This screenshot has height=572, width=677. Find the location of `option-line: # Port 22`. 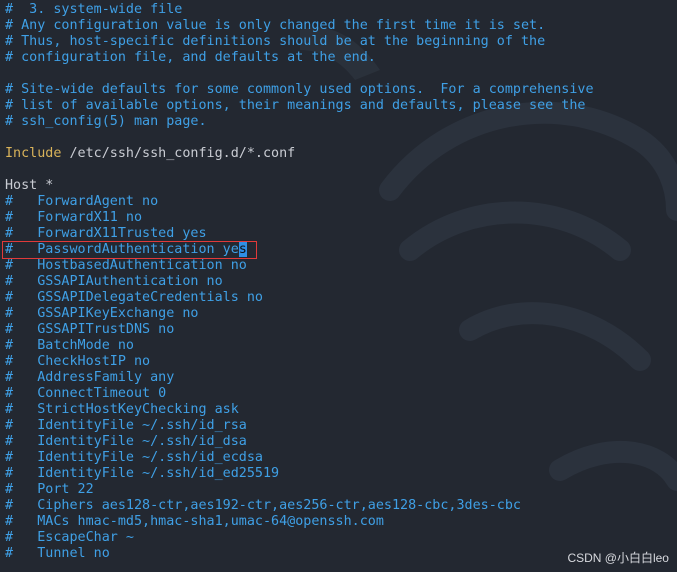

option-line: # Port 22 is located at coordinates (49, 490).